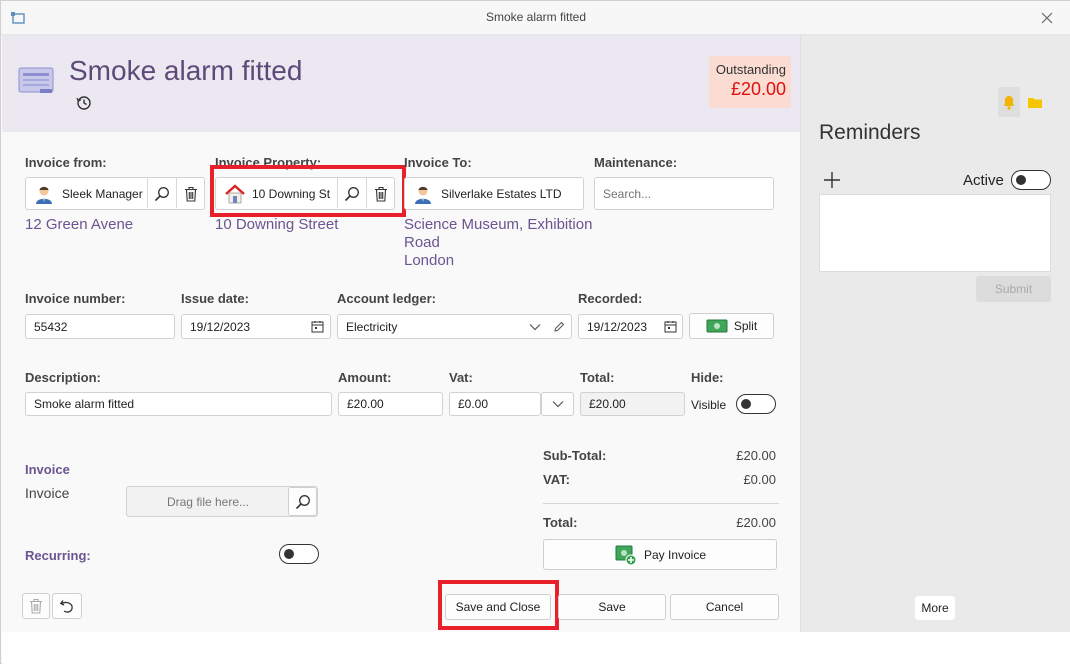 The width and height of the screenshot is (1070, 664). I want to click on invoice-section-label: Invoice, so click(47, 469).